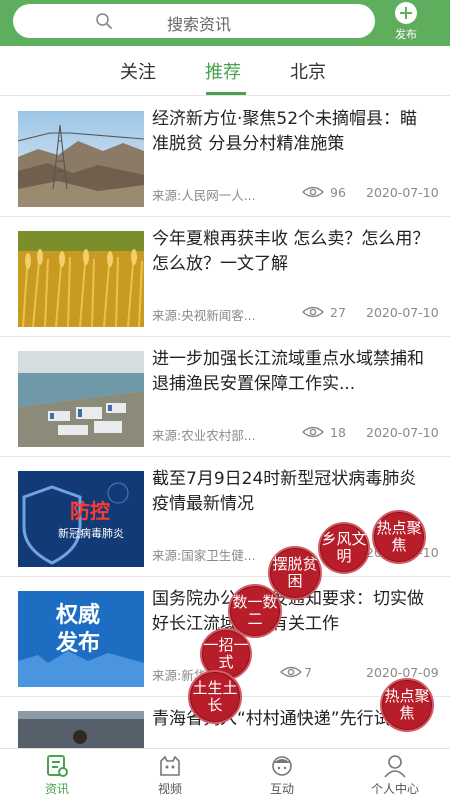 The height and width of the screenshot is (800, 450). What do you see at coordinates (338, 312) in the screenshot?
I see `view-count: 27` at bounding box center [338, 312].